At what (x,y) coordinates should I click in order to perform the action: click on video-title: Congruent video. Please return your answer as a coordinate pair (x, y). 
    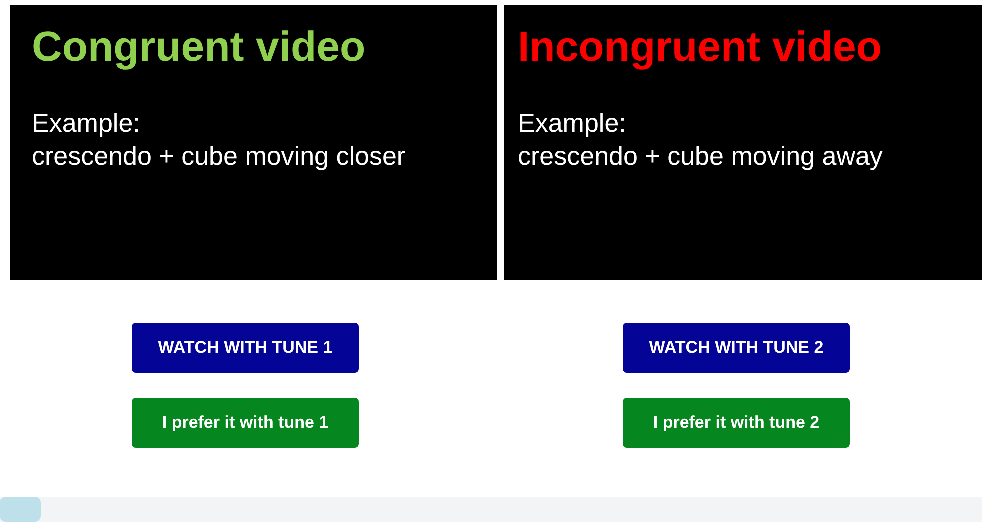
    Looking at the image, I should click on (199, 47).